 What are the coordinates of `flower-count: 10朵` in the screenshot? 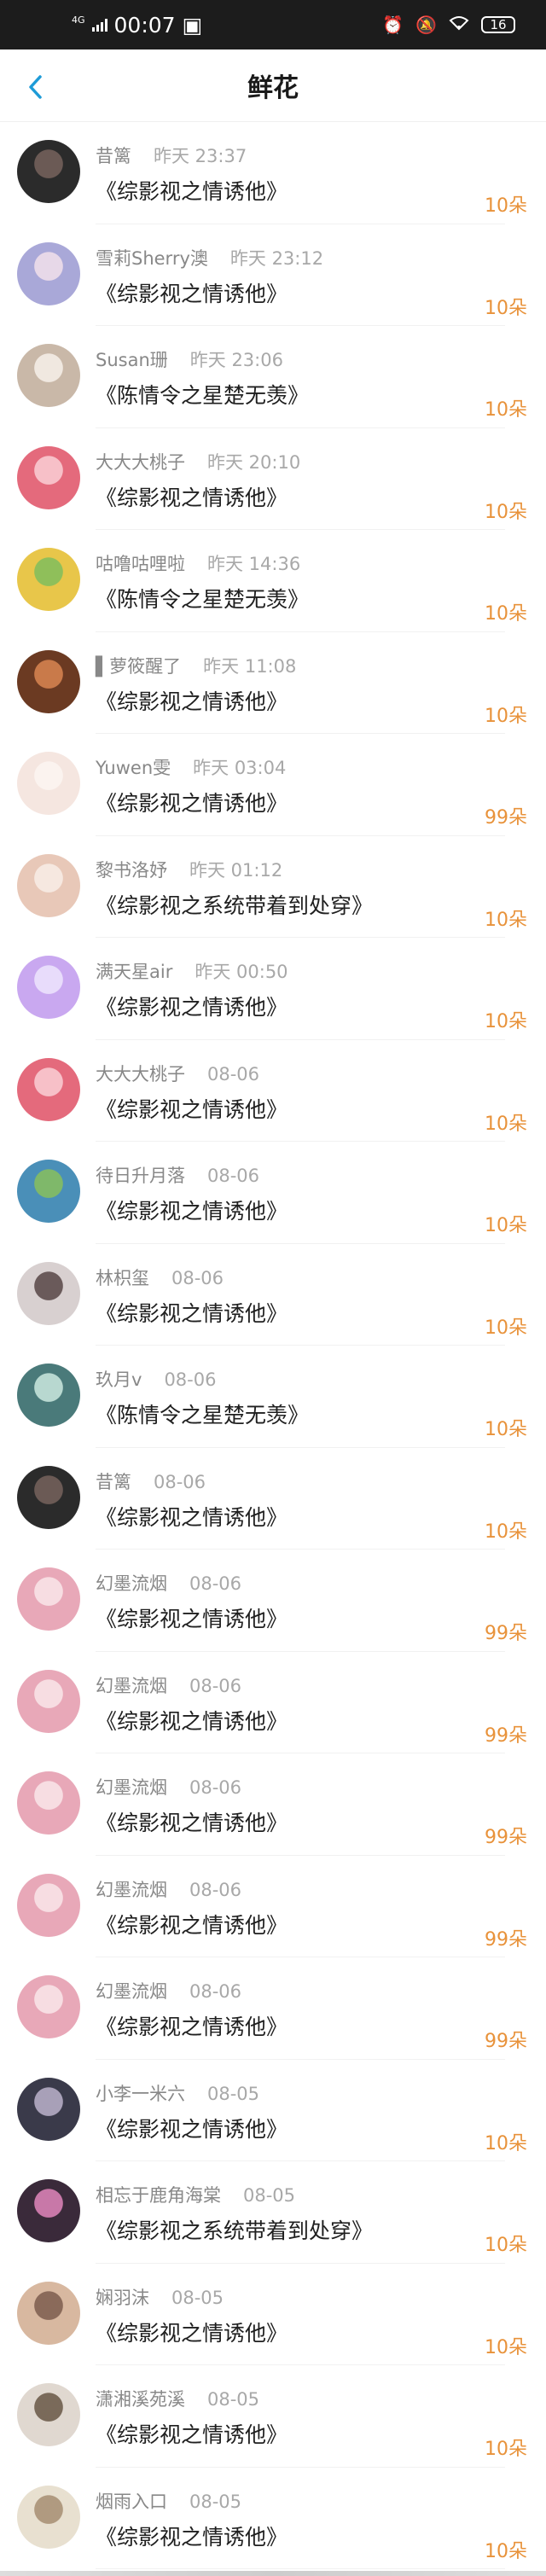 It's located at (506, 1429).